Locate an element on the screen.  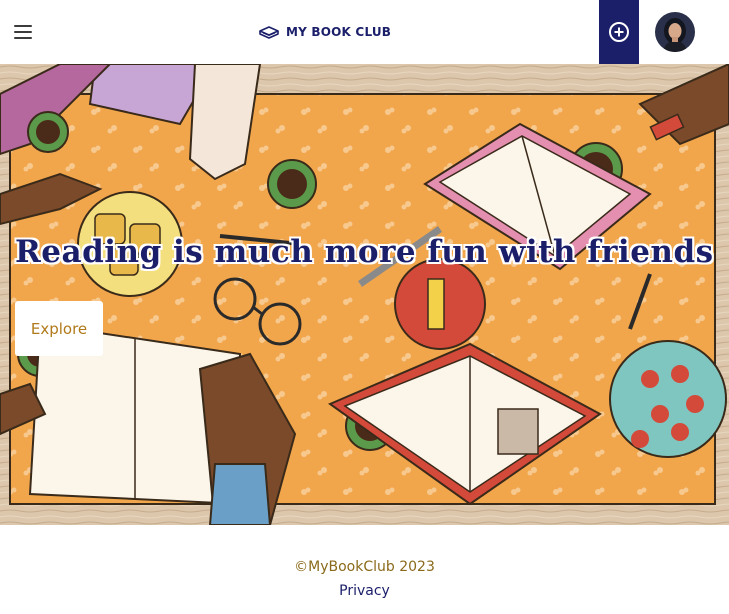
app-header: MY BOOK CLUB is located at coordinates (364, 32).